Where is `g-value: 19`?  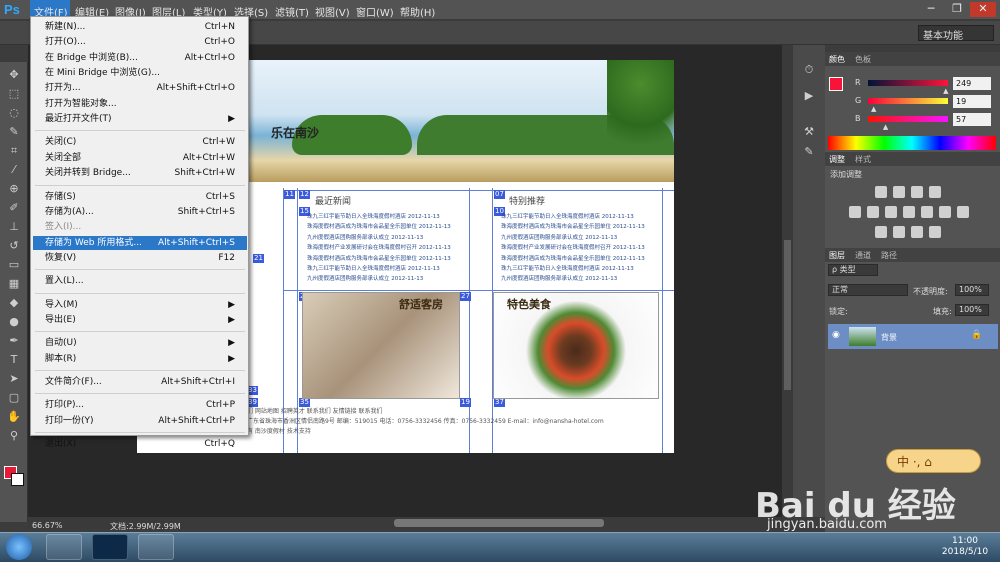
g-value: 19 is located at coordinates (972, 101).